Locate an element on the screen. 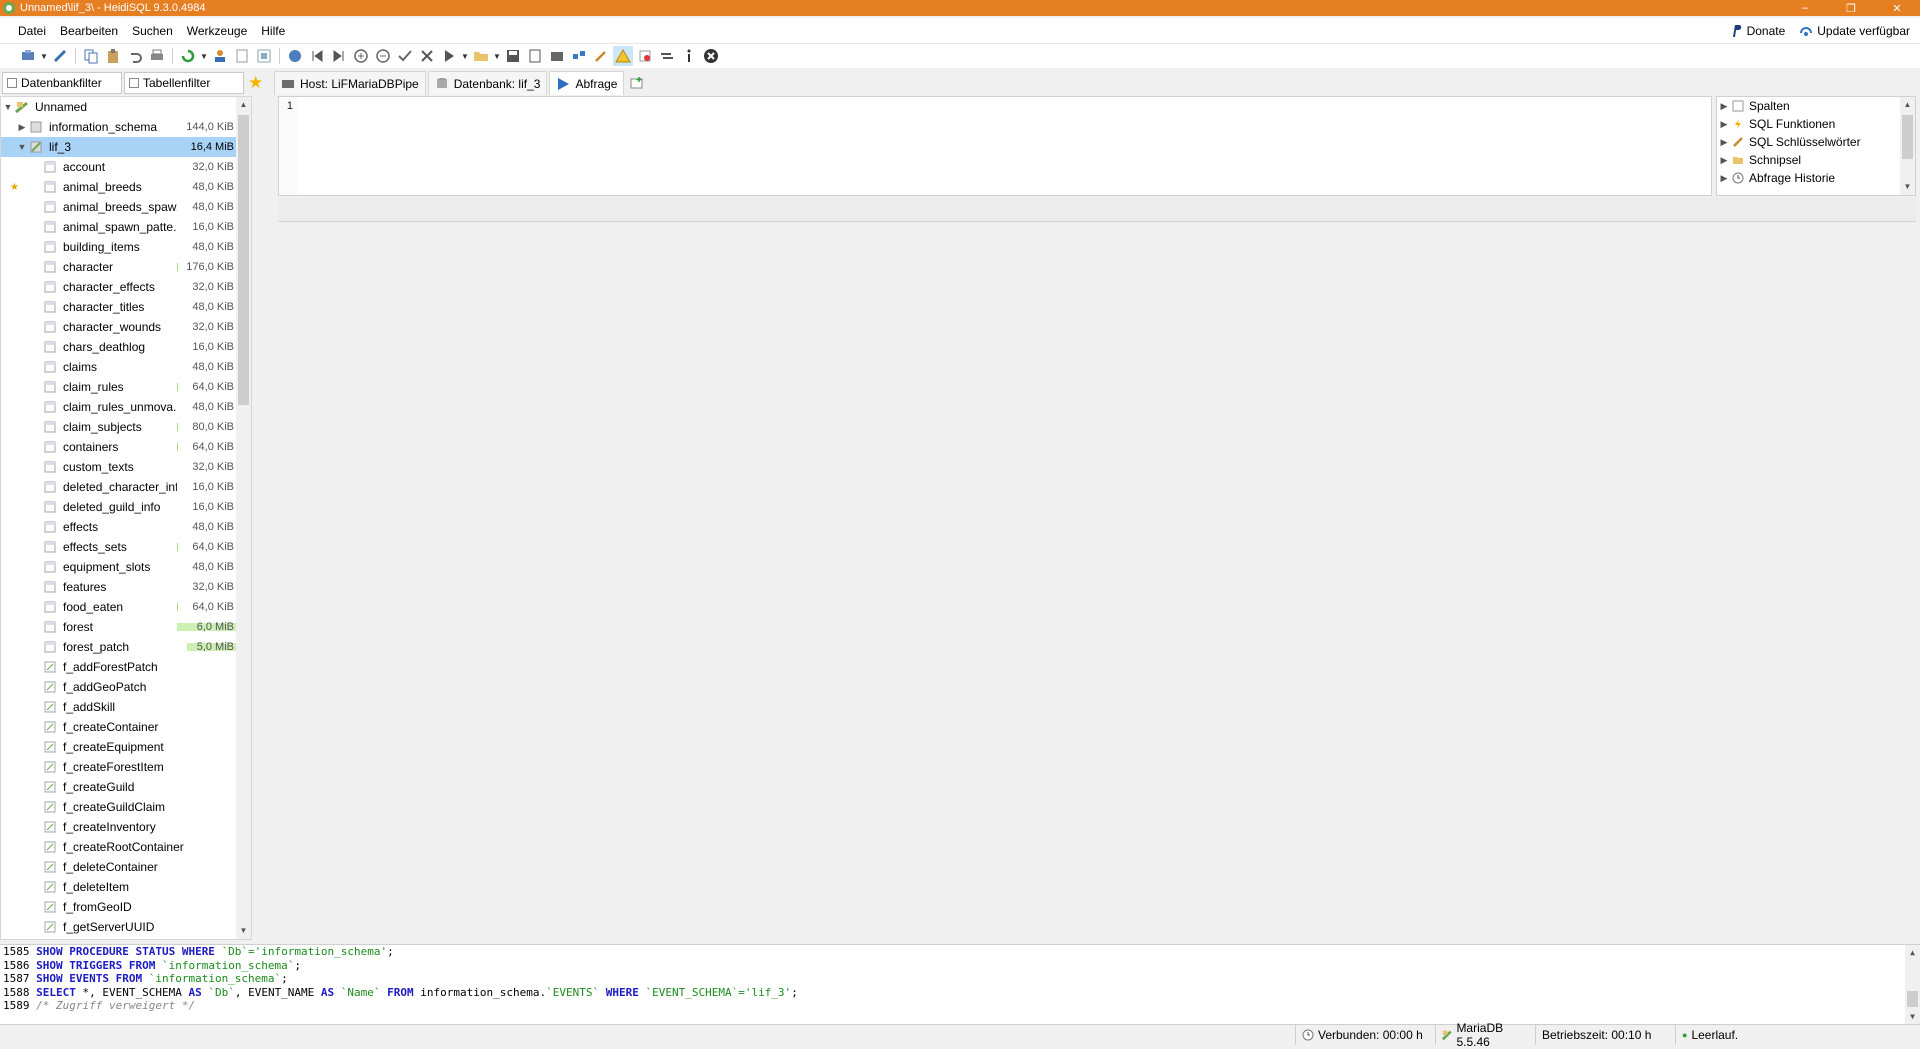 Image resolution: width=1920 pixels, height=1049 pixels. function-row: f_createContainer is located at coordinates (119, 727).